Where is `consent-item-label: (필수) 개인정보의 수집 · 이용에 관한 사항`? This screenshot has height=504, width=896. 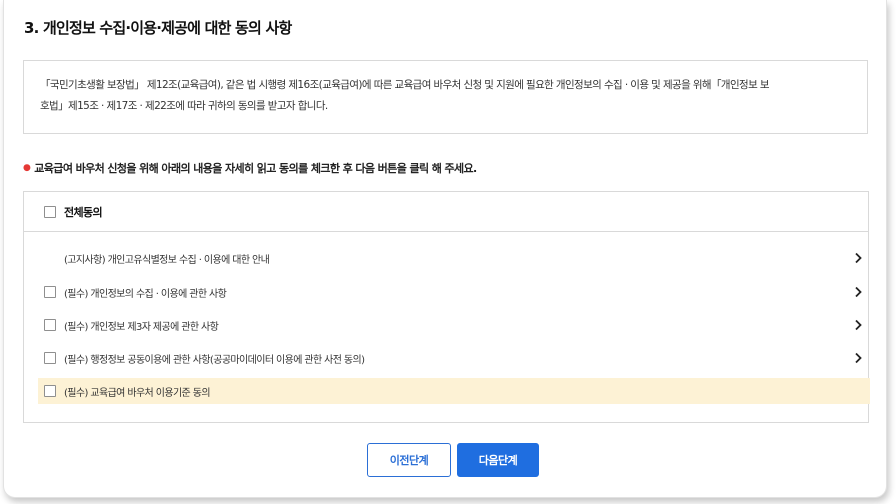
consent-item-label: (필수) 개인정보의 수집 · 이용에 관한 사항 is located at coordinates (145, 294).